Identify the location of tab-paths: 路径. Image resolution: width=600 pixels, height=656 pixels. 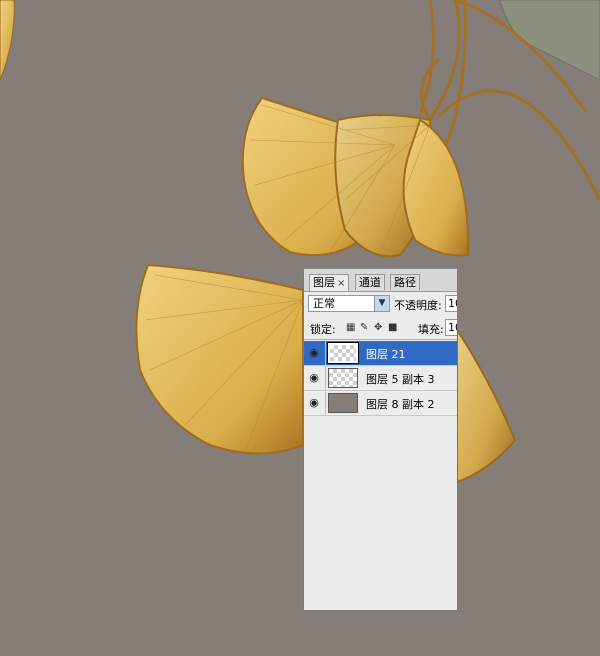
(405, 282).